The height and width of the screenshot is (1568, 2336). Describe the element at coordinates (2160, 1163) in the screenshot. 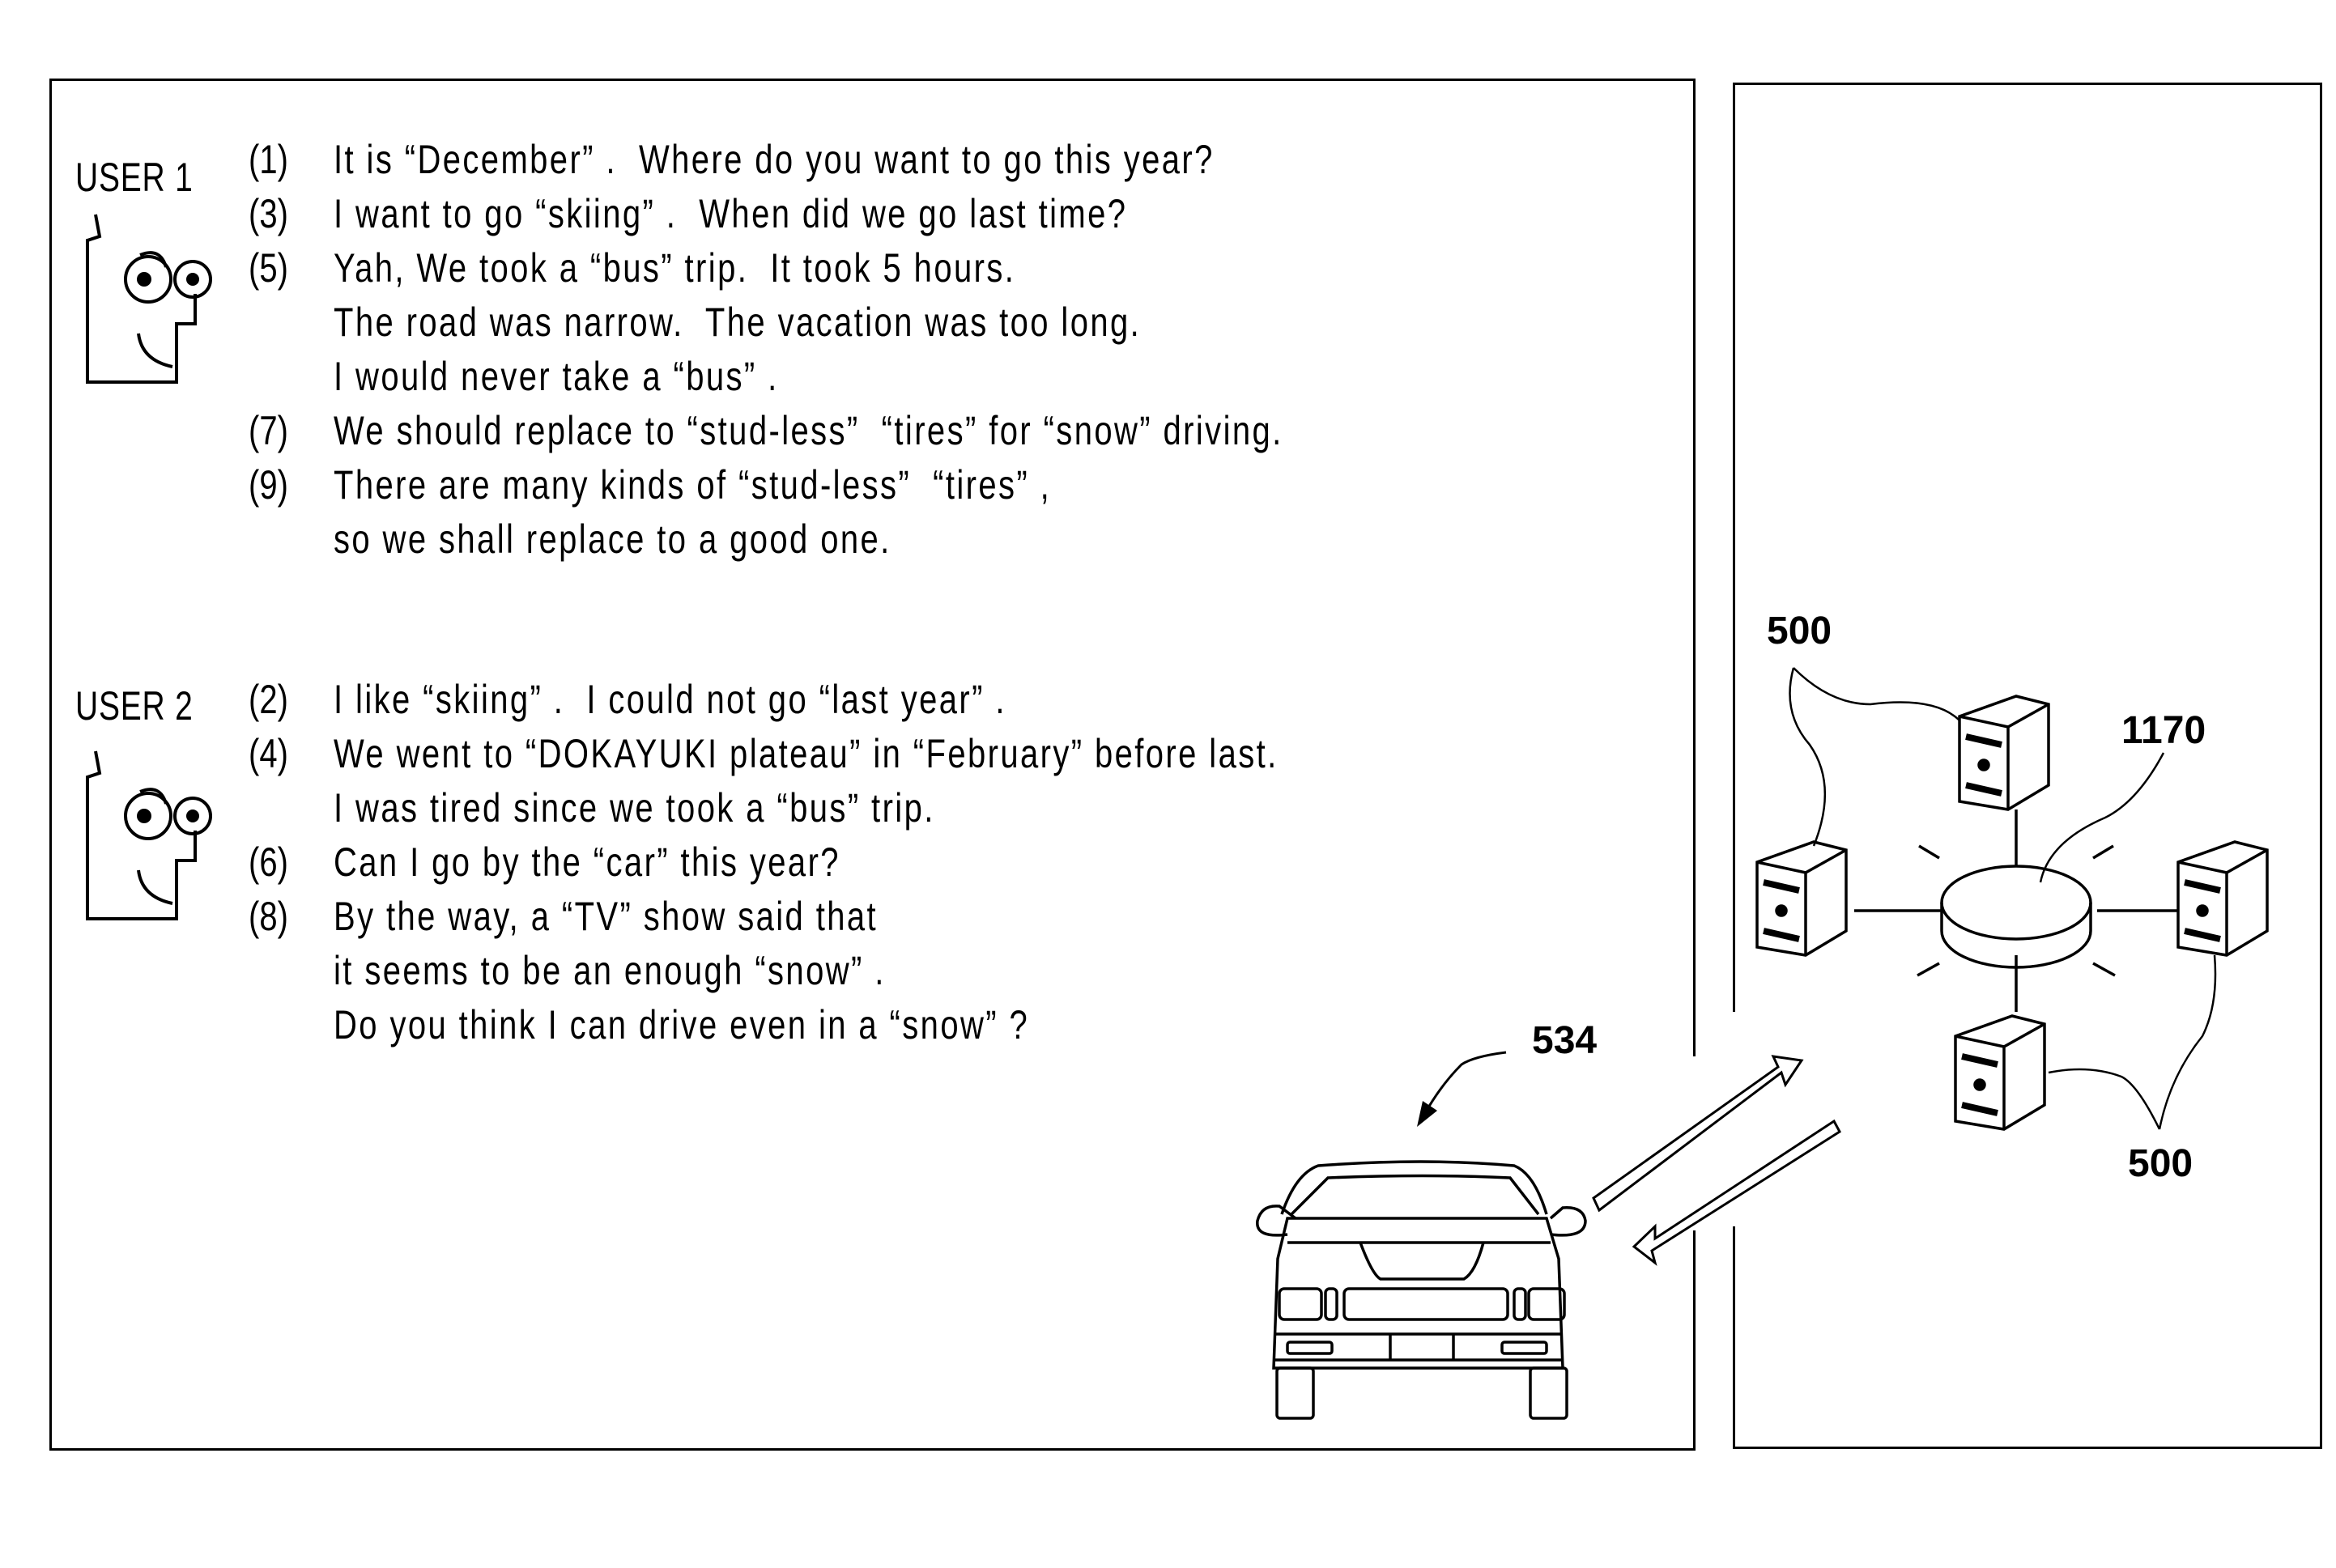

I see `ref-server-bottom-label: 500` at that location.